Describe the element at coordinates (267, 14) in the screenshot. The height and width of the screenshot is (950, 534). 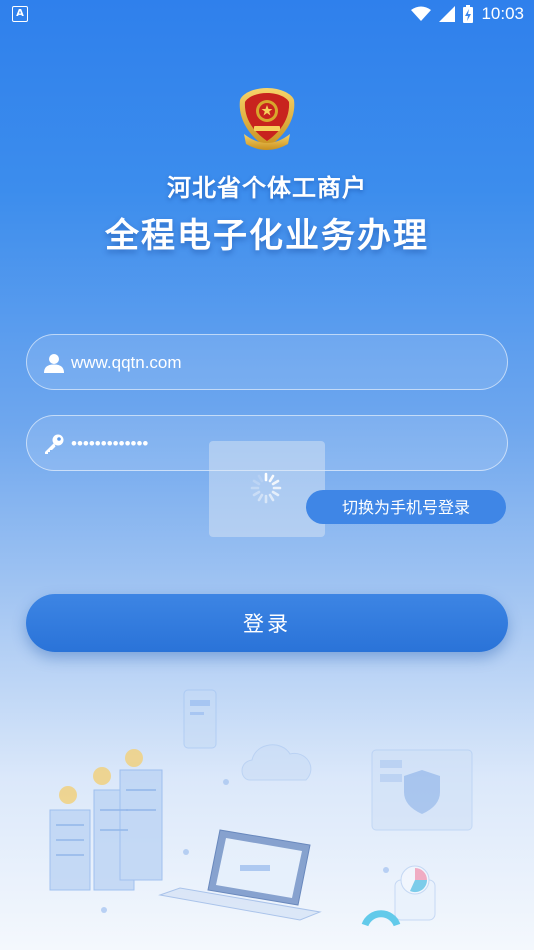
I see `status-bar: A 10:03` at that location.